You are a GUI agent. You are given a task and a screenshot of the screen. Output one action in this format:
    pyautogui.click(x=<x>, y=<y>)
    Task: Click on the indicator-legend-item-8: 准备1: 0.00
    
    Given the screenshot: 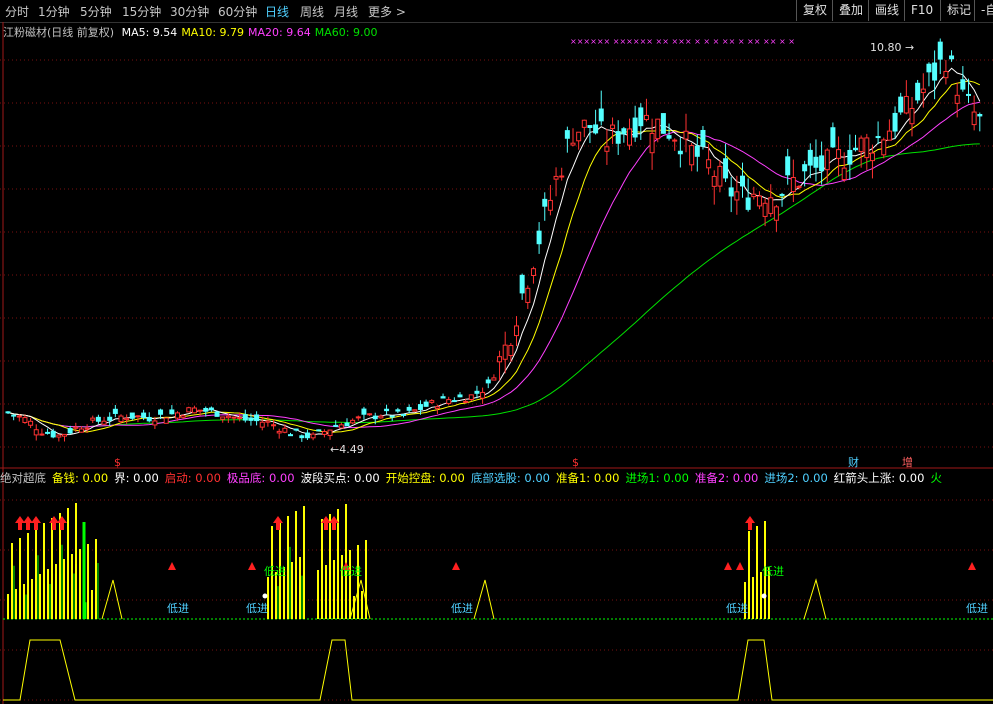 What is the action you would take?
    pyautogui.click(x=587, y=478)
    